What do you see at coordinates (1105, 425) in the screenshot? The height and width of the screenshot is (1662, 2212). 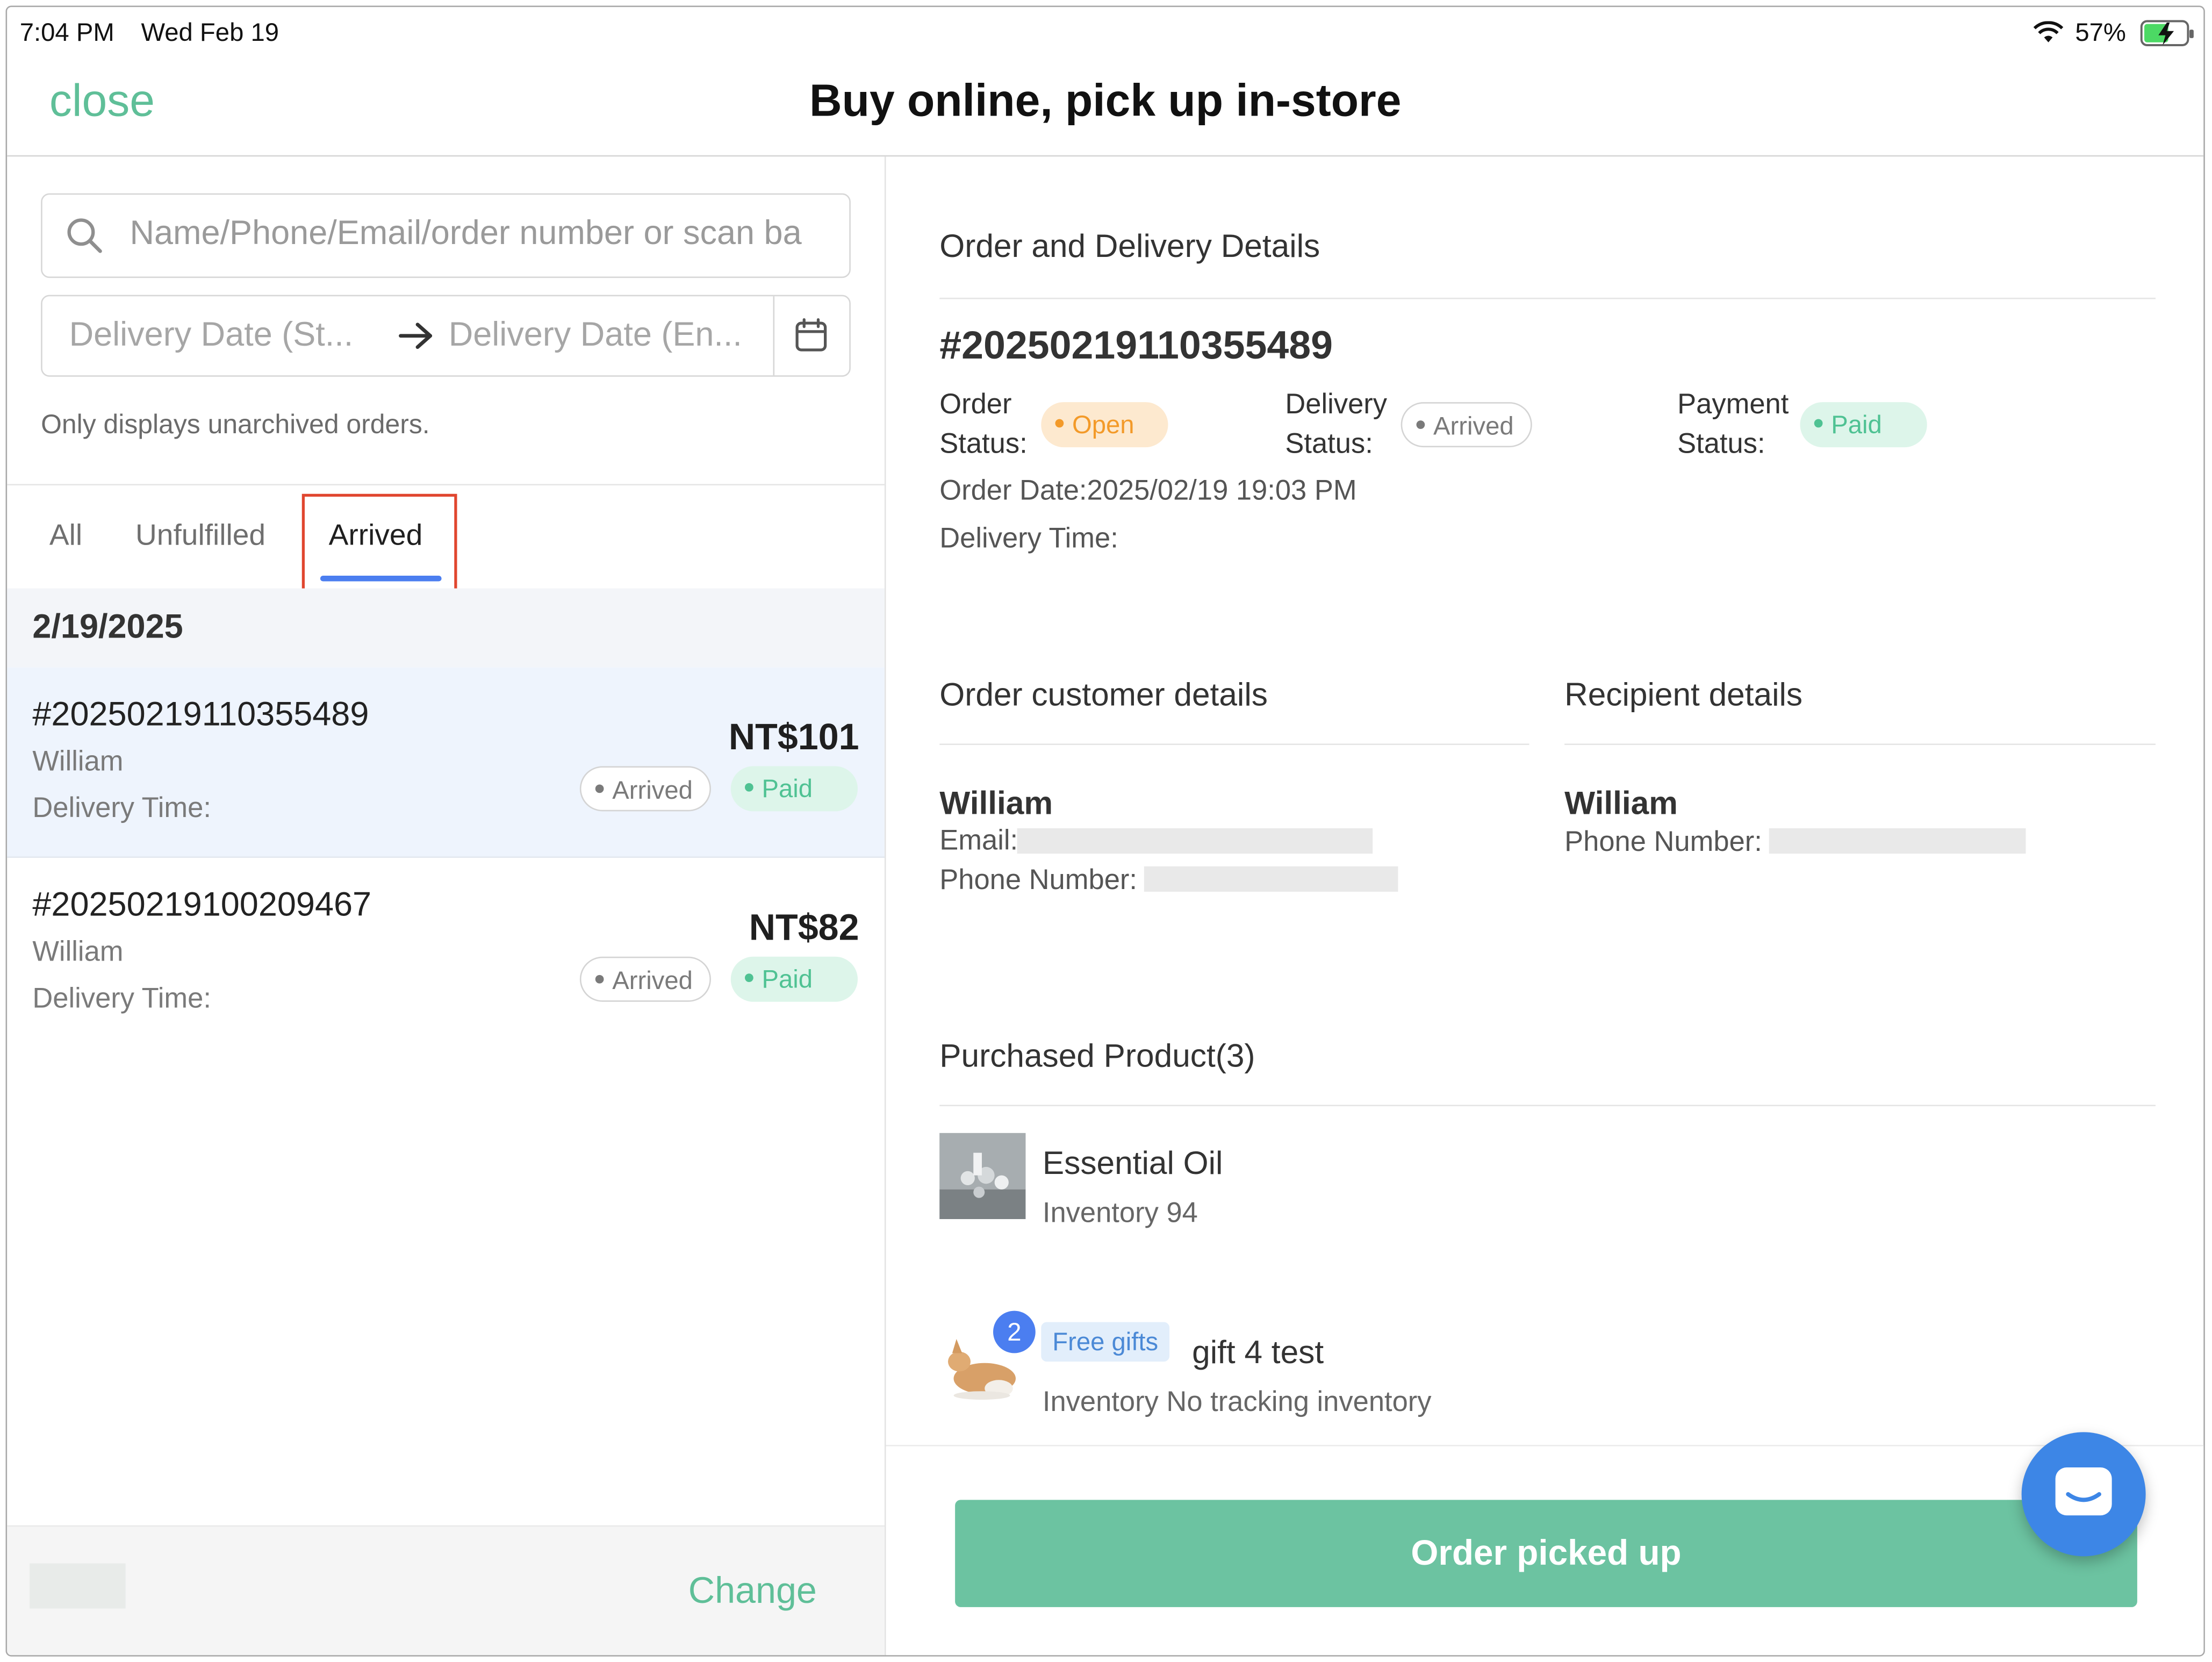 I see `order-status-badge: Open` at bounding box center [1105, 425].